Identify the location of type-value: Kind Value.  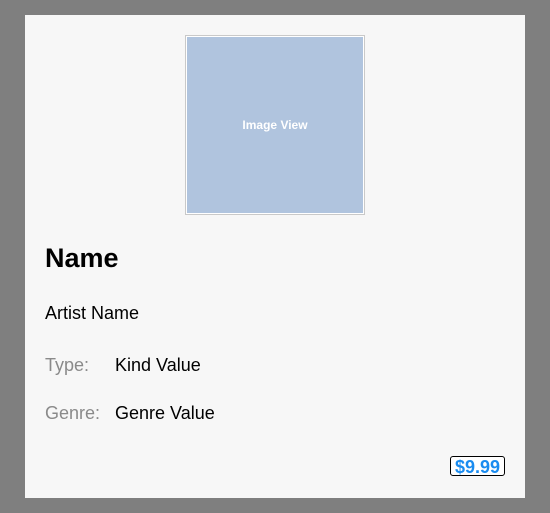
(158, 365).